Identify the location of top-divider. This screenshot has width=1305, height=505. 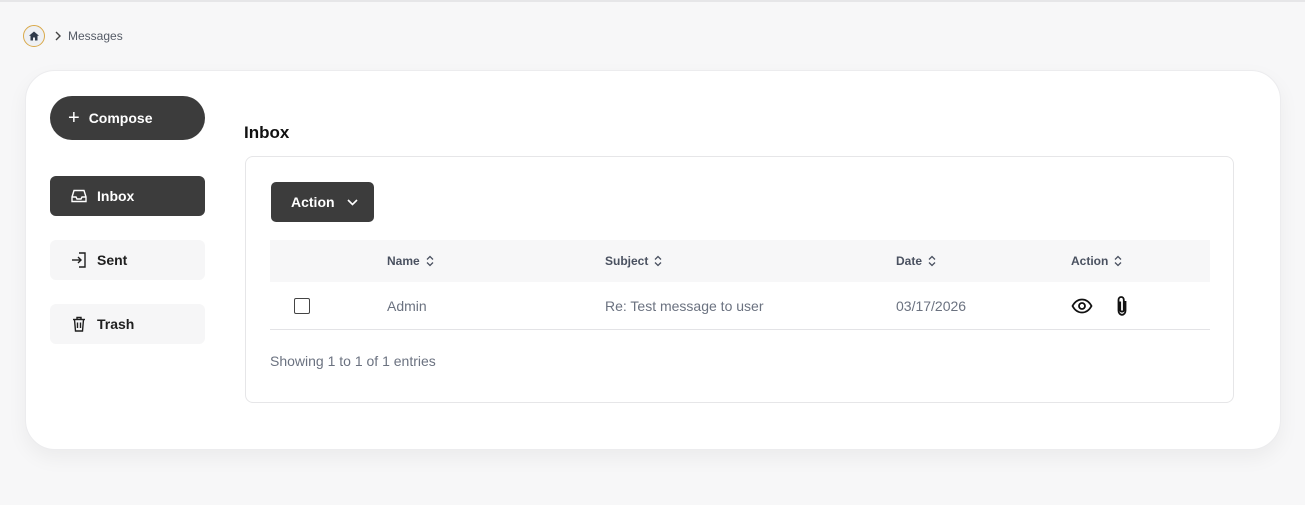
(652, 1).